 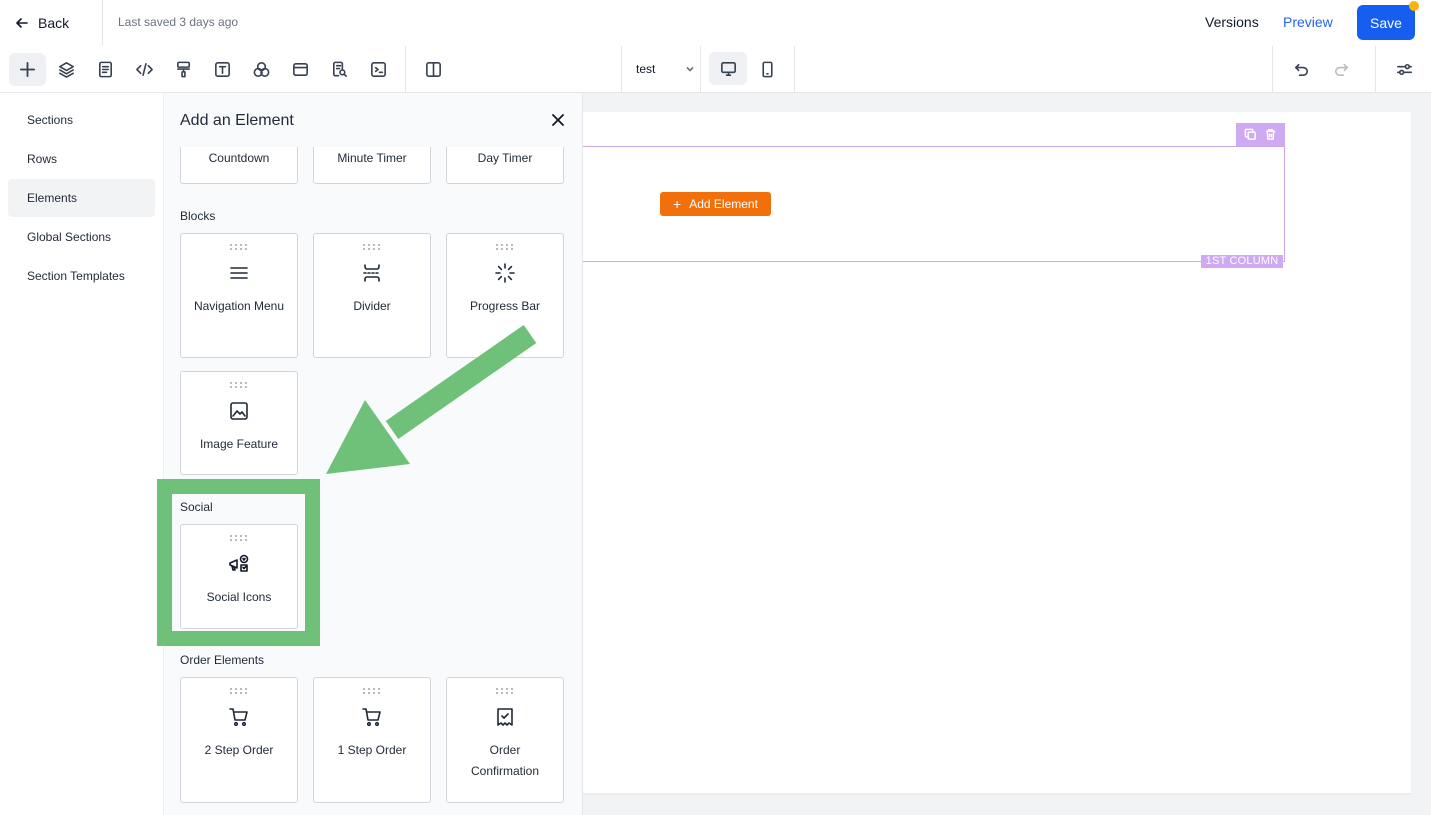 What do you see at coordinates (222, 660) in the screenshot?
I see `section-label-order-elements: Order Elements` at bounding box center [222, 660].